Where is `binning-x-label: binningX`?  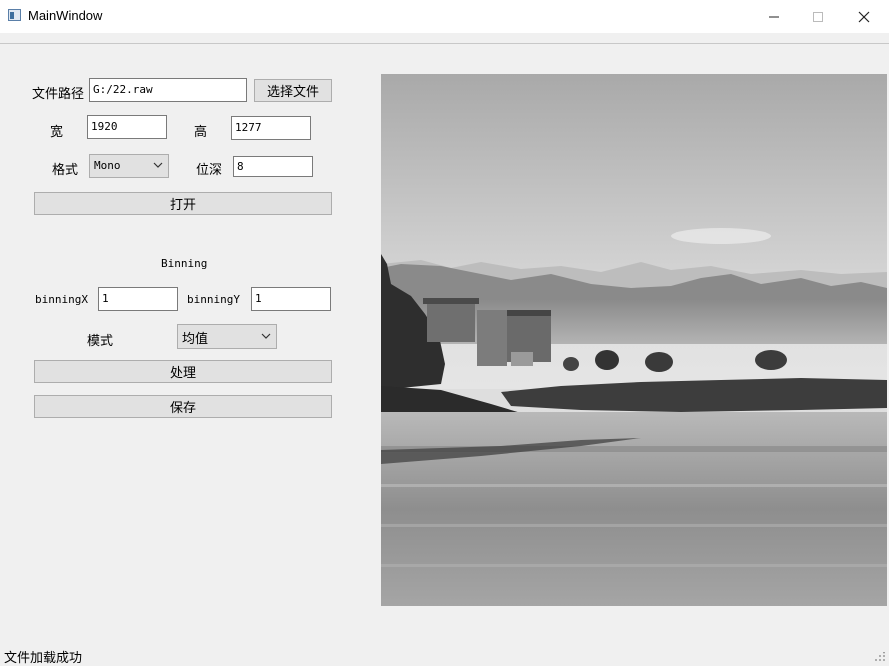
binning-x-label: binningX is located at coordinates (61, 299).